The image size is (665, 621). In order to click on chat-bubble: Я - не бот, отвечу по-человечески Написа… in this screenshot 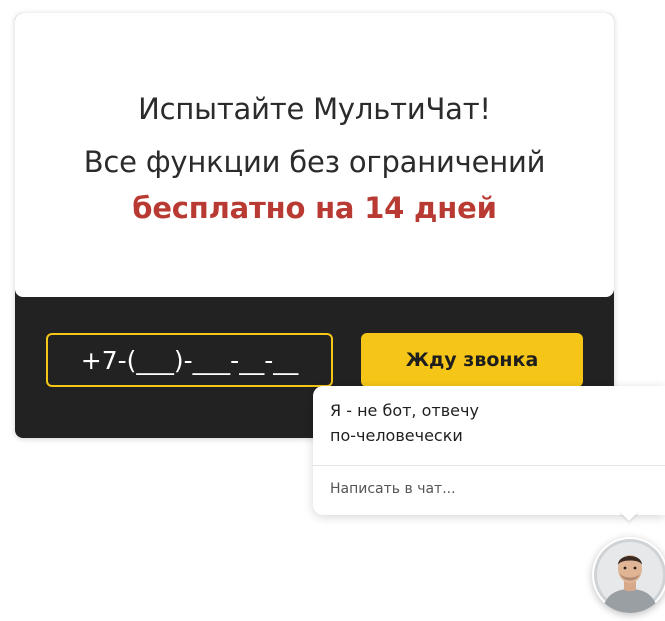, I will do `click(489, 450)`.